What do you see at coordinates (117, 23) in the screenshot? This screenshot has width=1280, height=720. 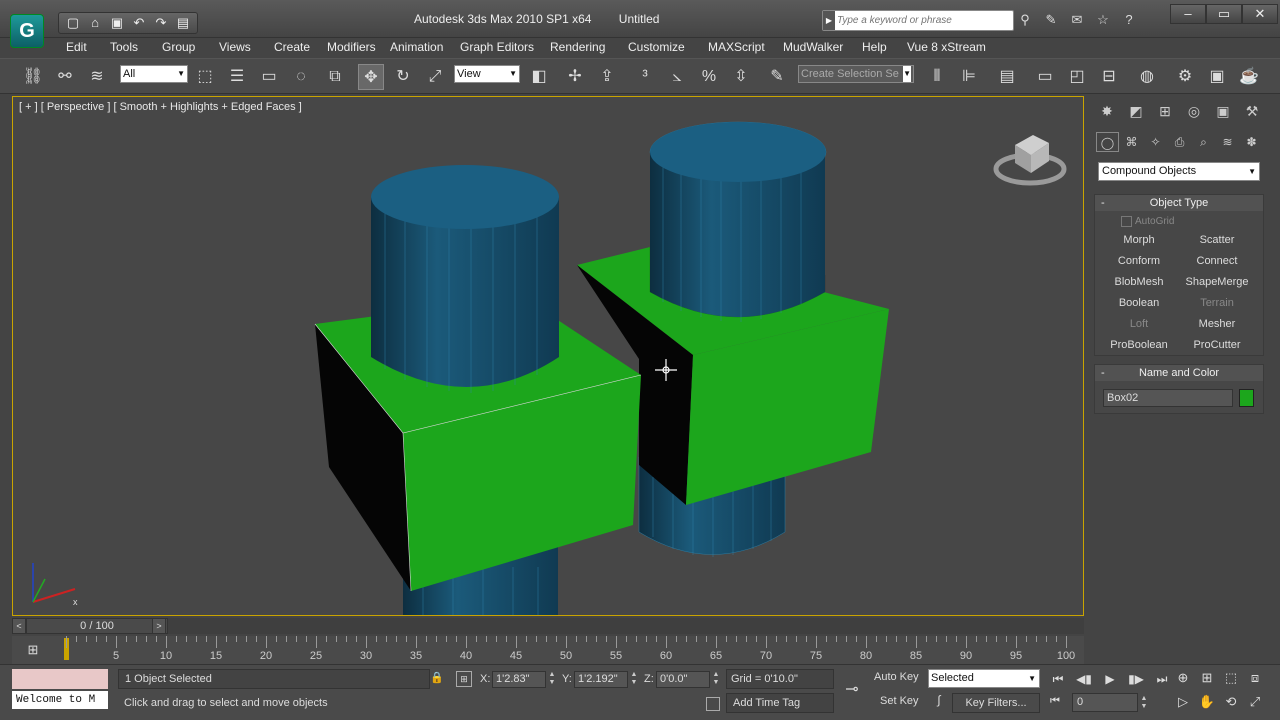 I see `save-icon: ▣` at bounding box center [117, 23].